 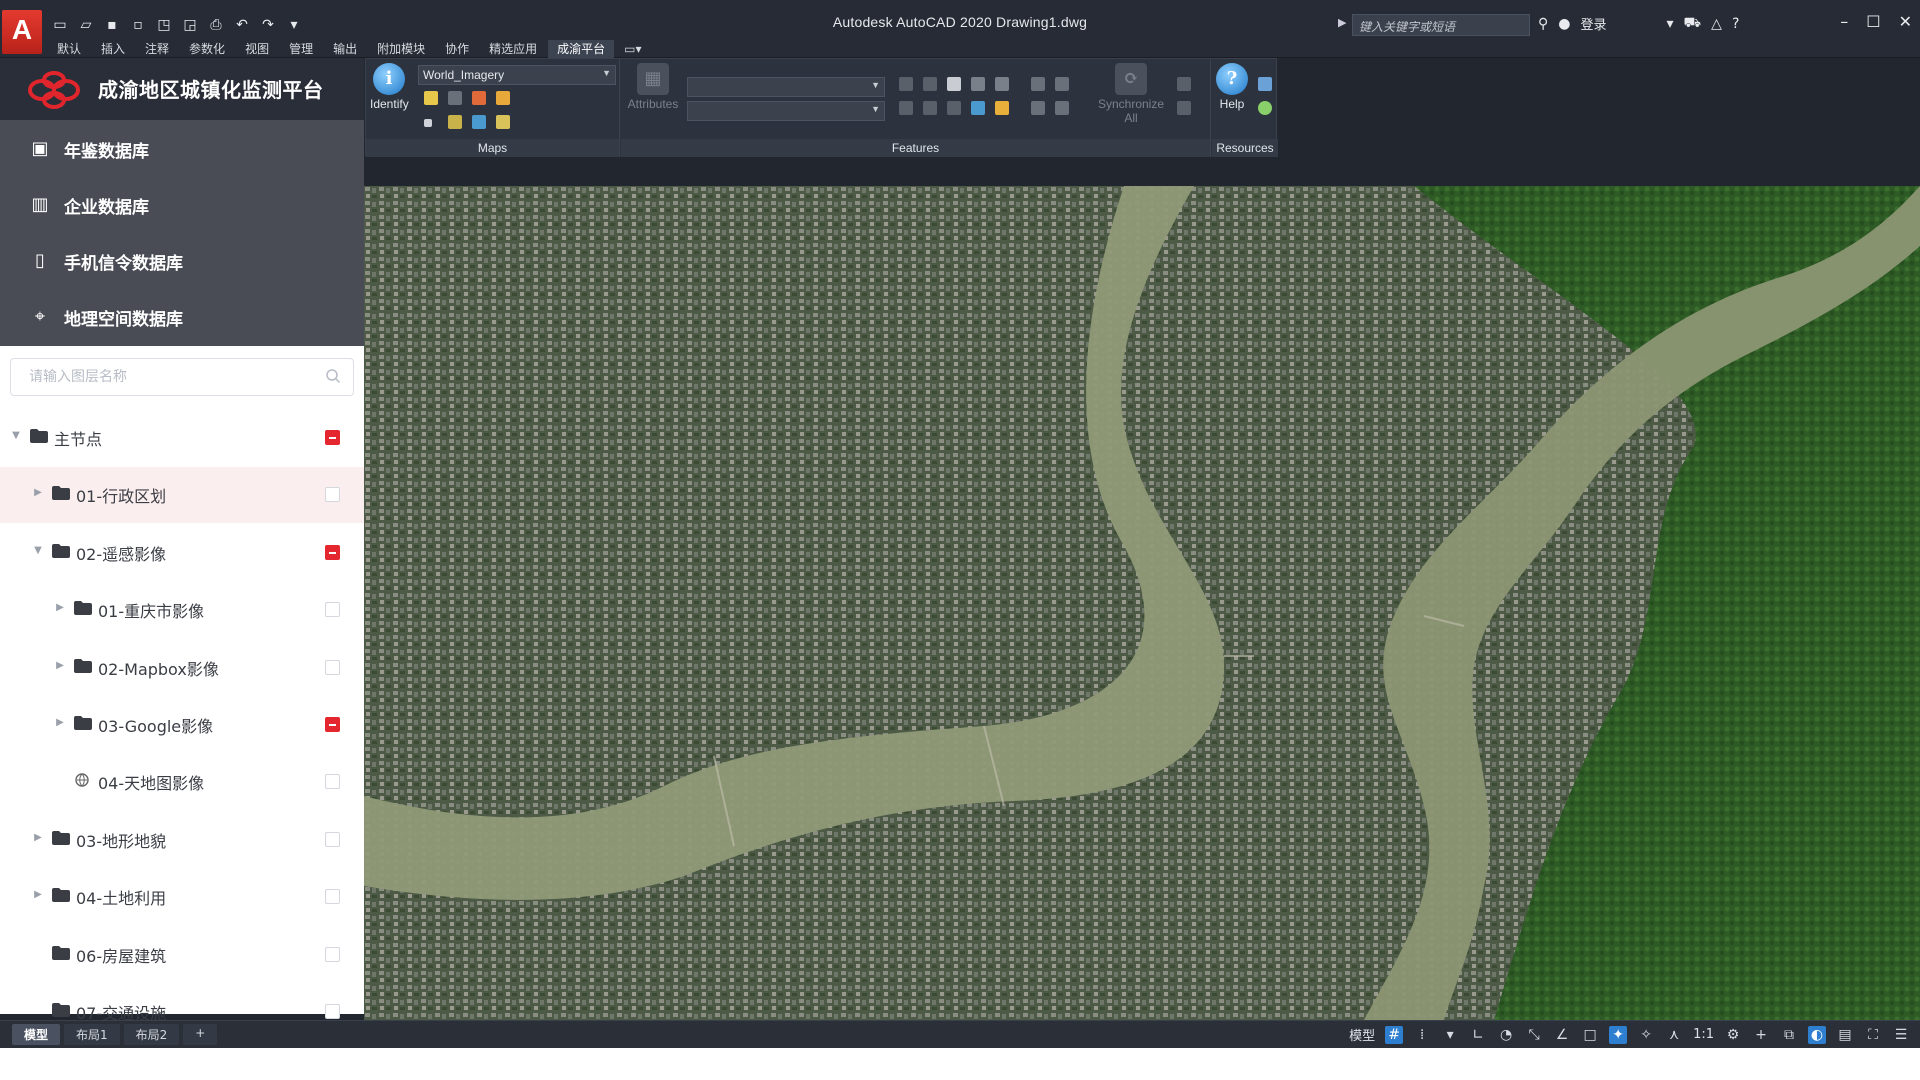 What do you see at coordinates (1131, 94) in the screenshot?
I see `synchronize-all-button: ⟳ Synchronize All` at bounding box center [1131, 94].